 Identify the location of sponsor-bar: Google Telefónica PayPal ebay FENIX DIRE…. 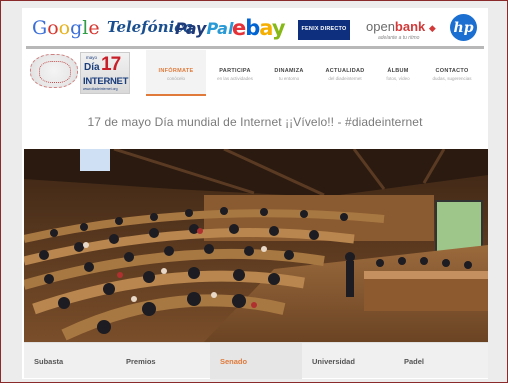
(255, 27).